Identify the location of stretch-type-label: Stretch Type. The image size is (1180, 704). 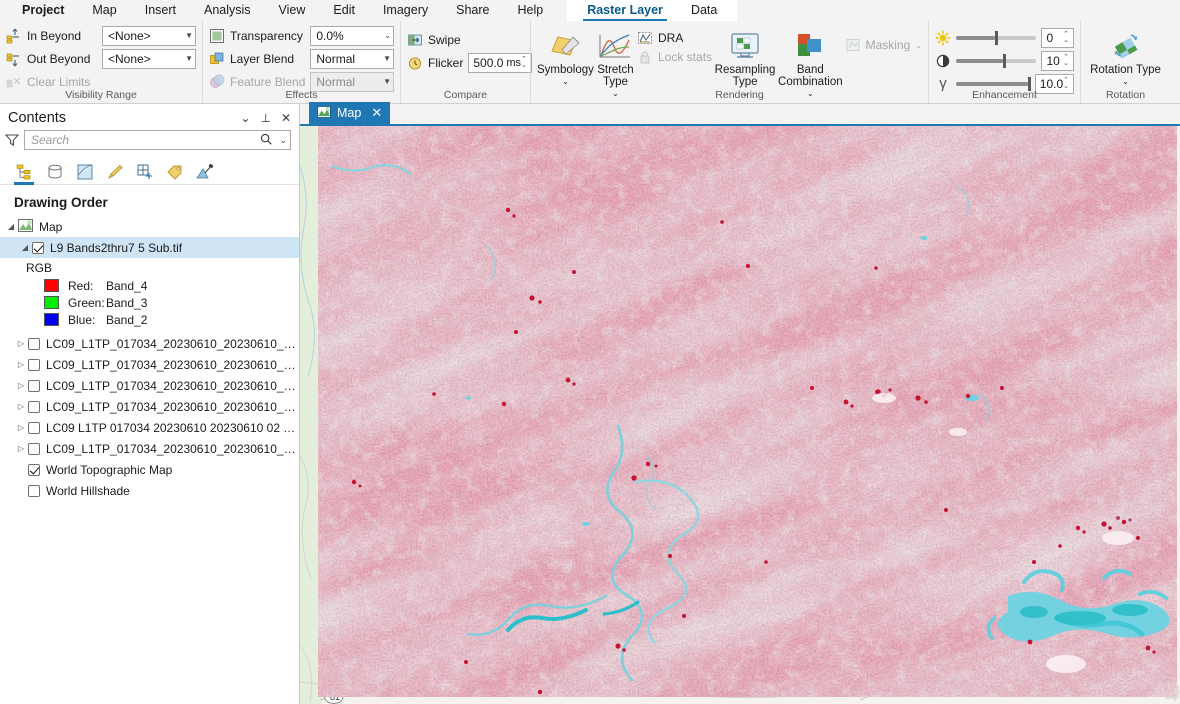
(615, 76).